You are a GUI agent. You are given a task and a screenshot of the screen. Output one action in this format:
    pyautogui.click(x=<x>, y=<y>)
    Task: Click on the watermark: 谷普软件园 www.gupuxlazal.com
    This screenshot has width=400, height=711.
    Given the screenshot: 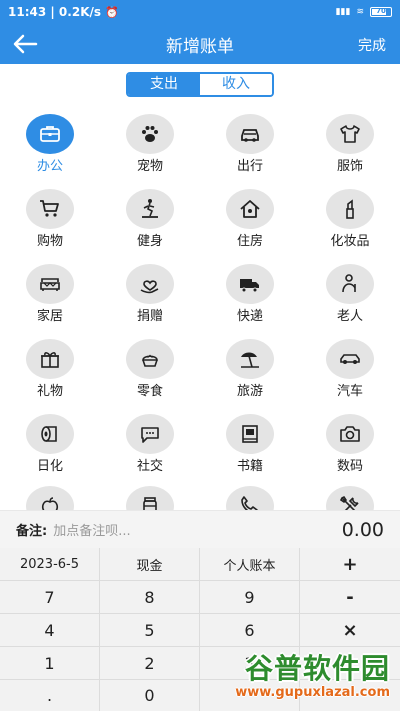 What is the action you would take?
    pyautogui.click(x=307, y=676)
    